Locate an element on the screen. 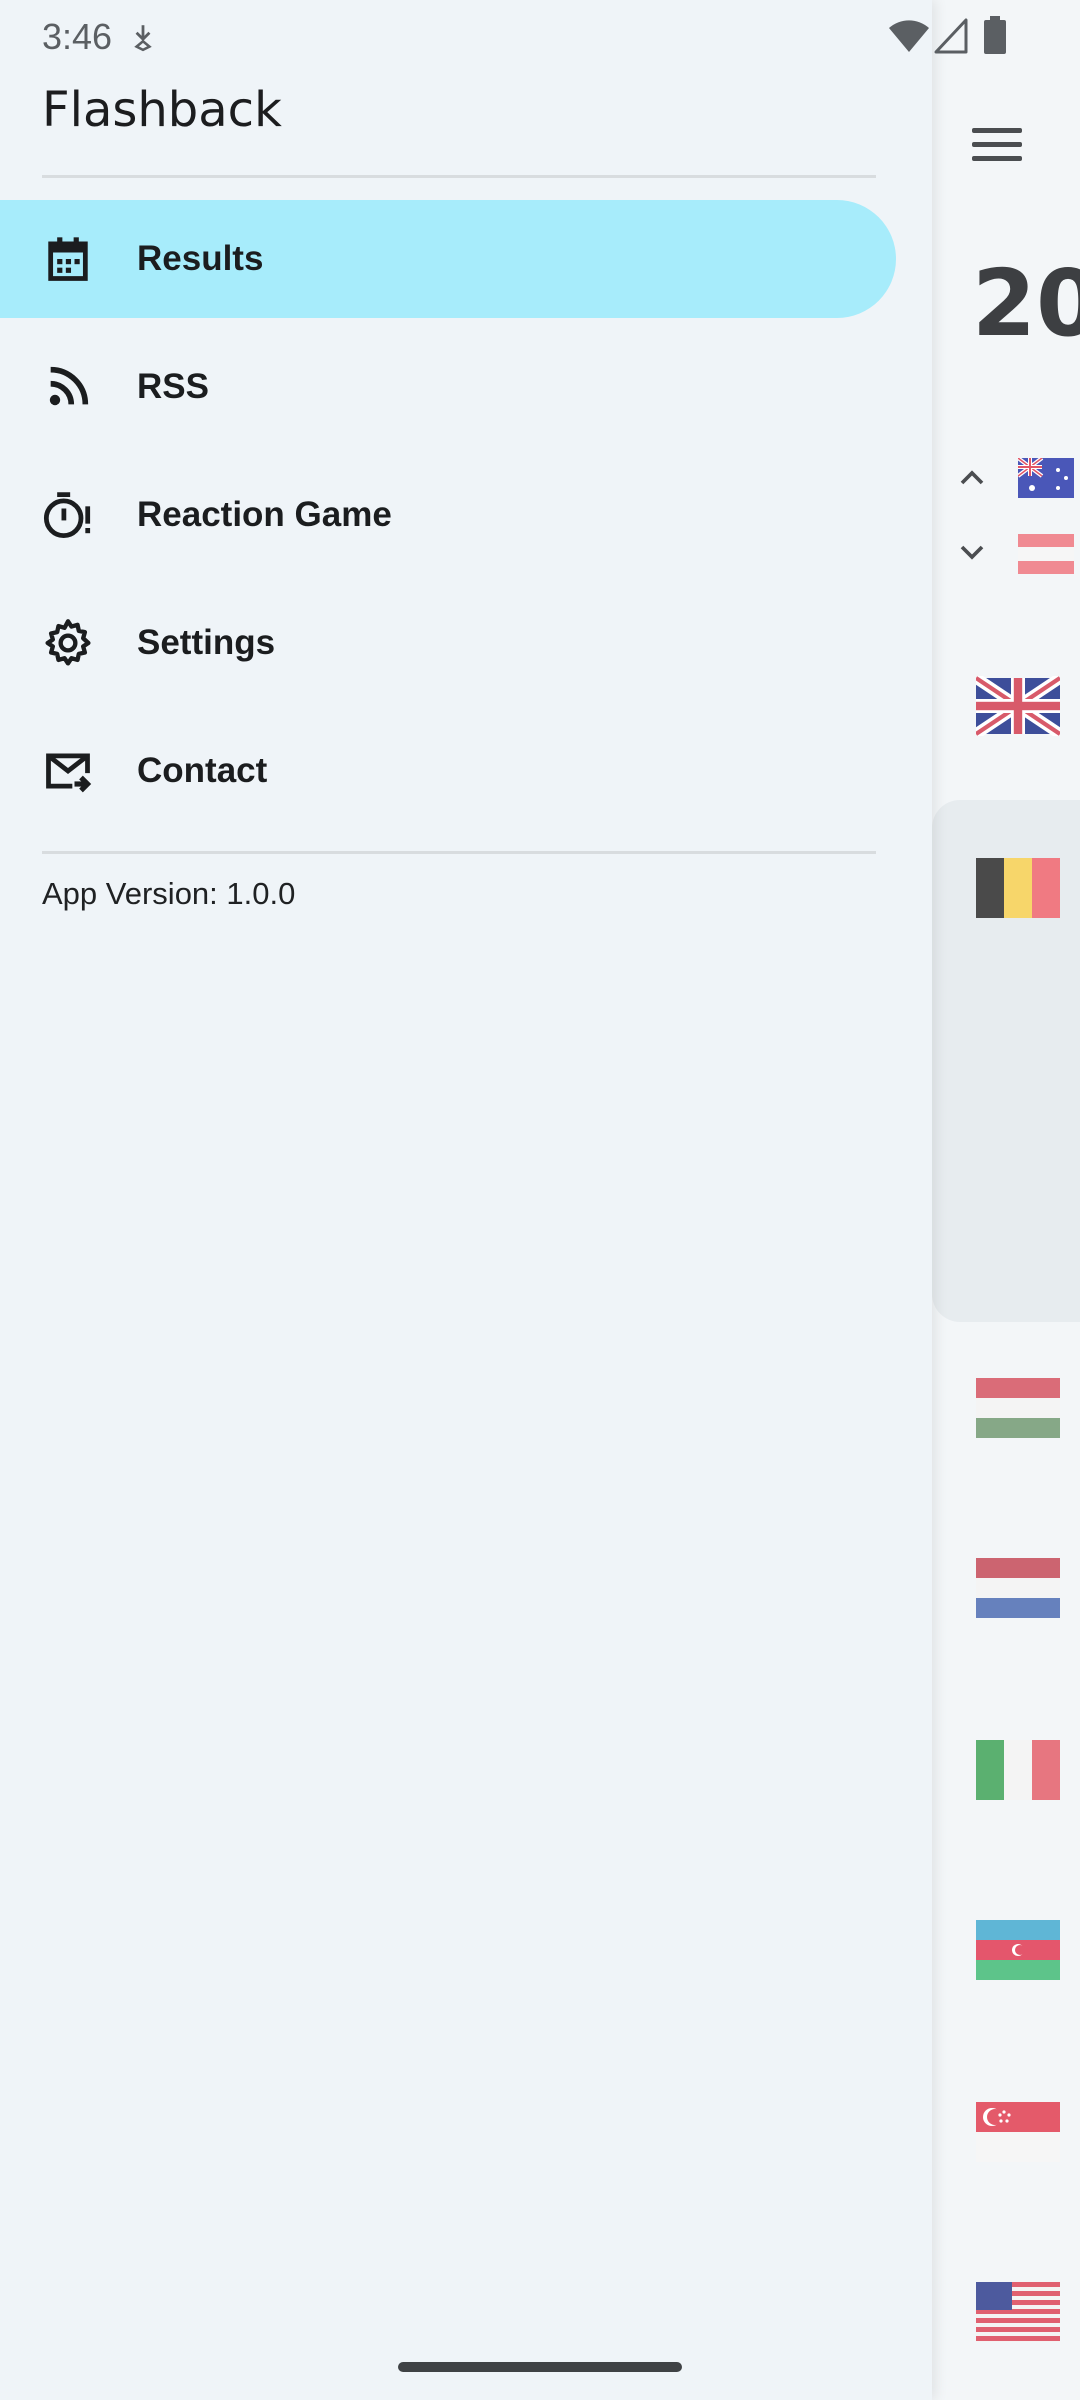  battery-icon is located at coordinates (995, 35).